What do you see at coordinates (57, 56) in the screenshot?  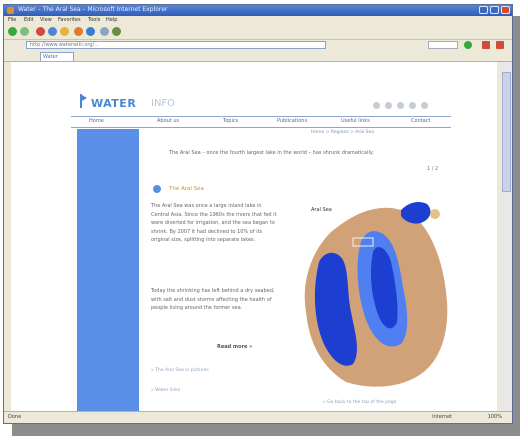 I see `browser-tab: Water` at bounding box center [57, 56].